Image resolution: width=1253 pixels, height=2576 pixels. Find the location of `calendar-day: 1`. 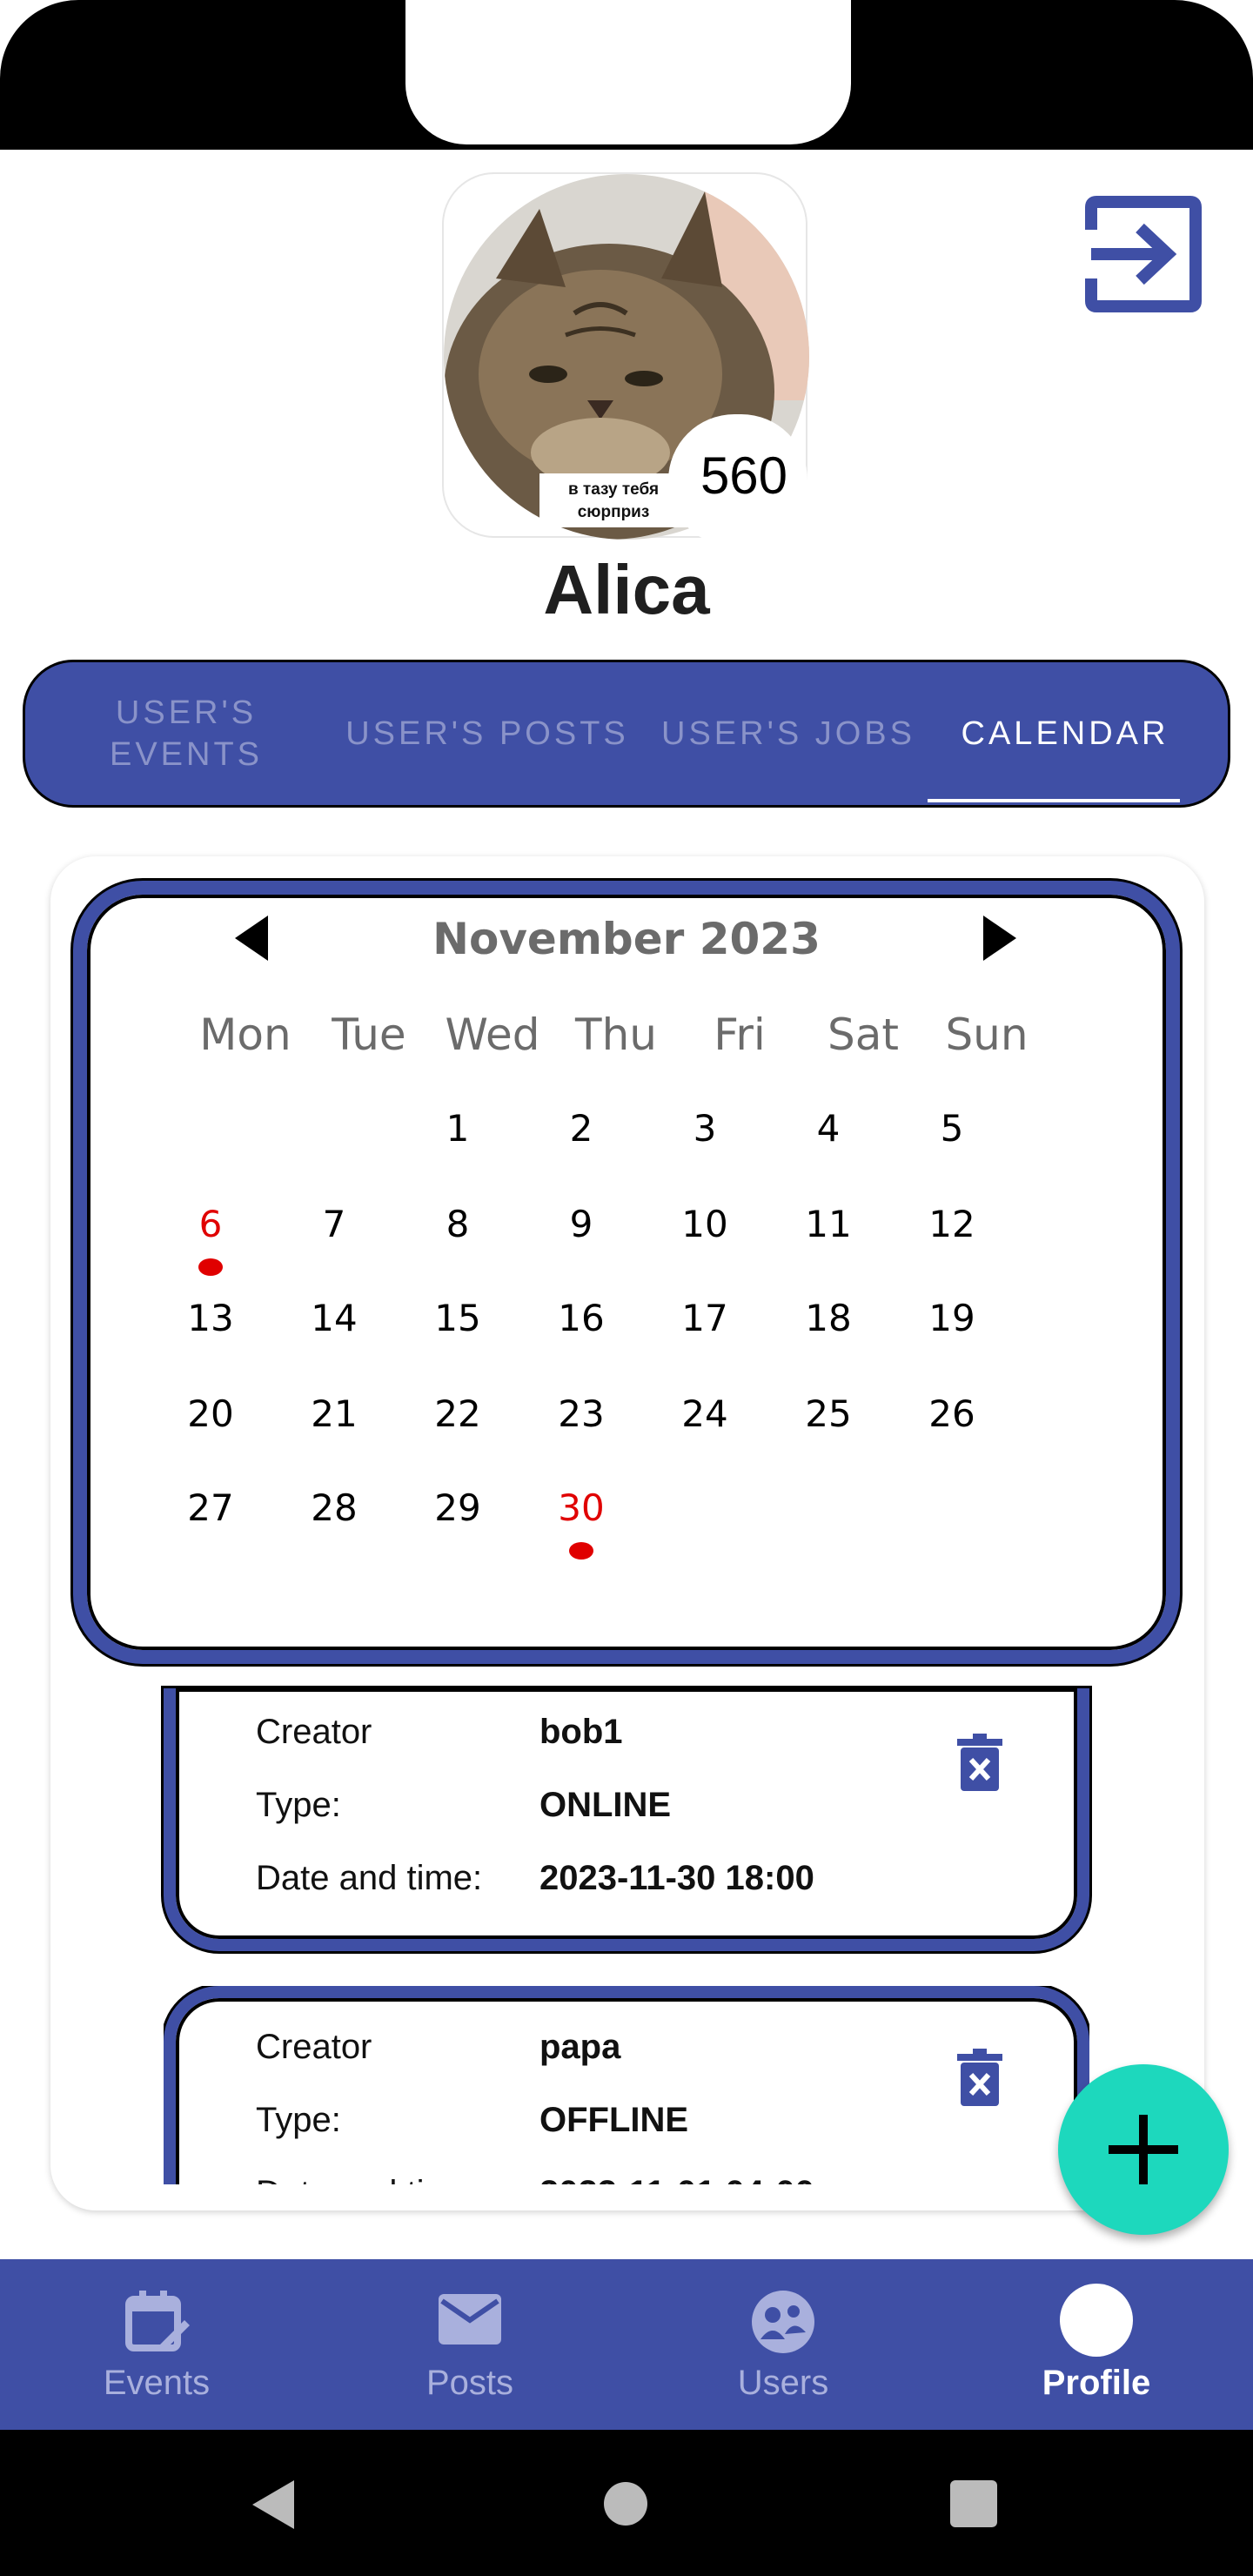

calendar-day: 1 is located at coordinates (458, 1128).